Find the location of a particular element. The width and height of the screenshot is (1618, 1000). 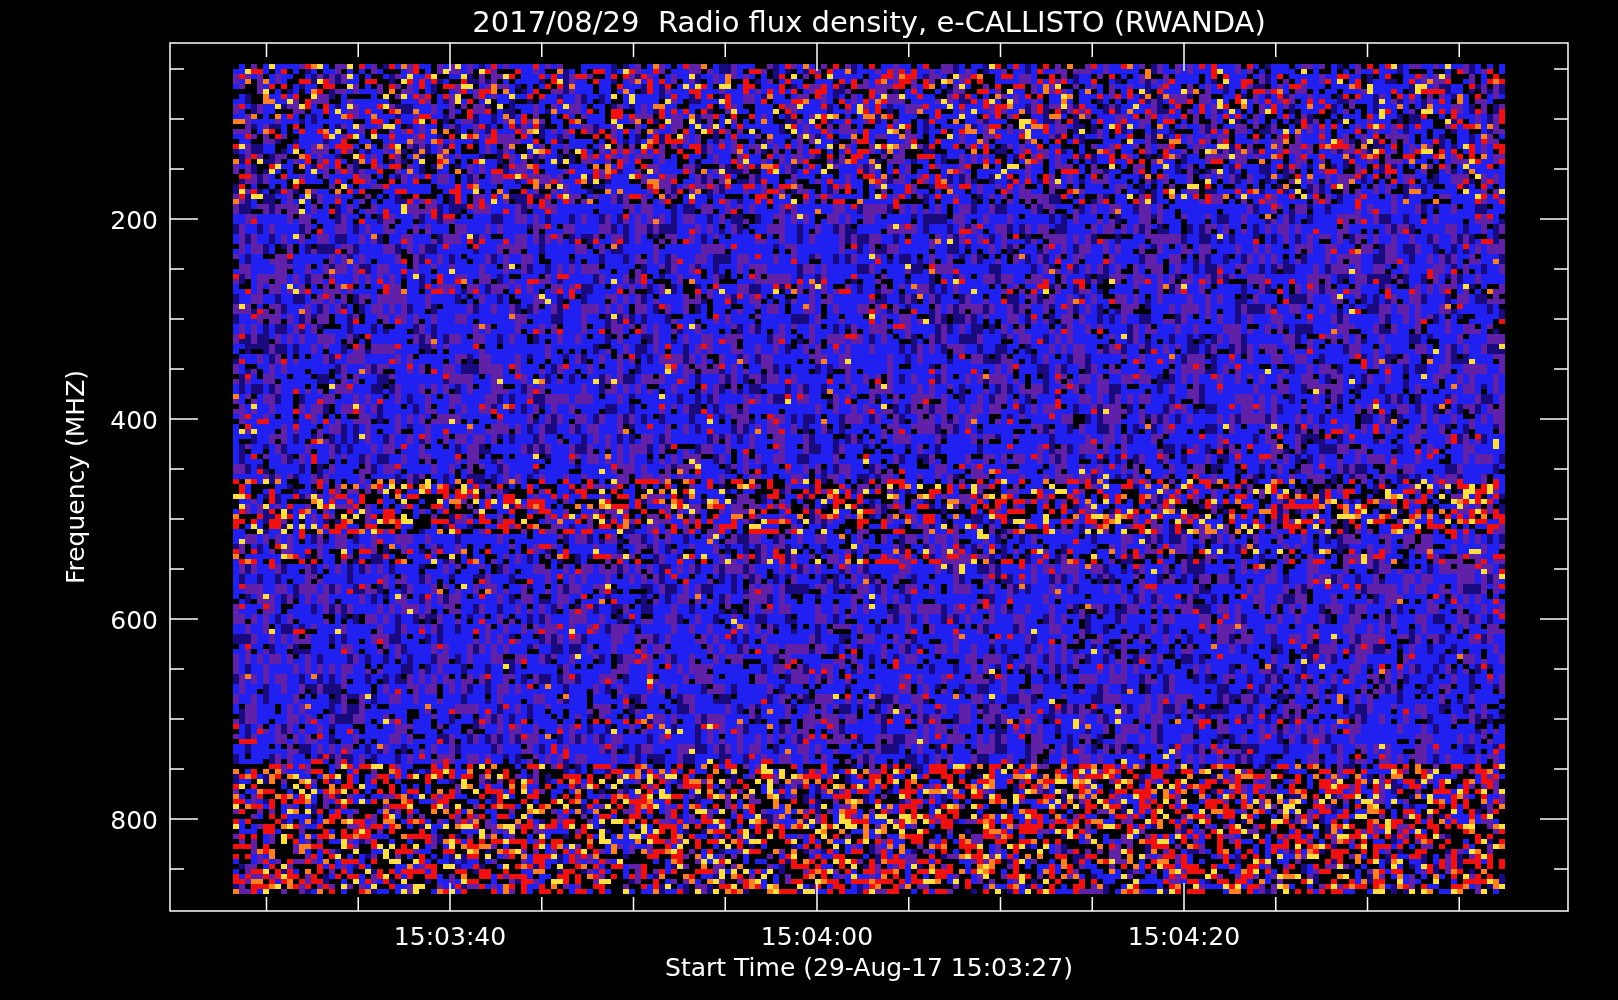

y-tick-label: 400 is located at coordinates (134, 420).